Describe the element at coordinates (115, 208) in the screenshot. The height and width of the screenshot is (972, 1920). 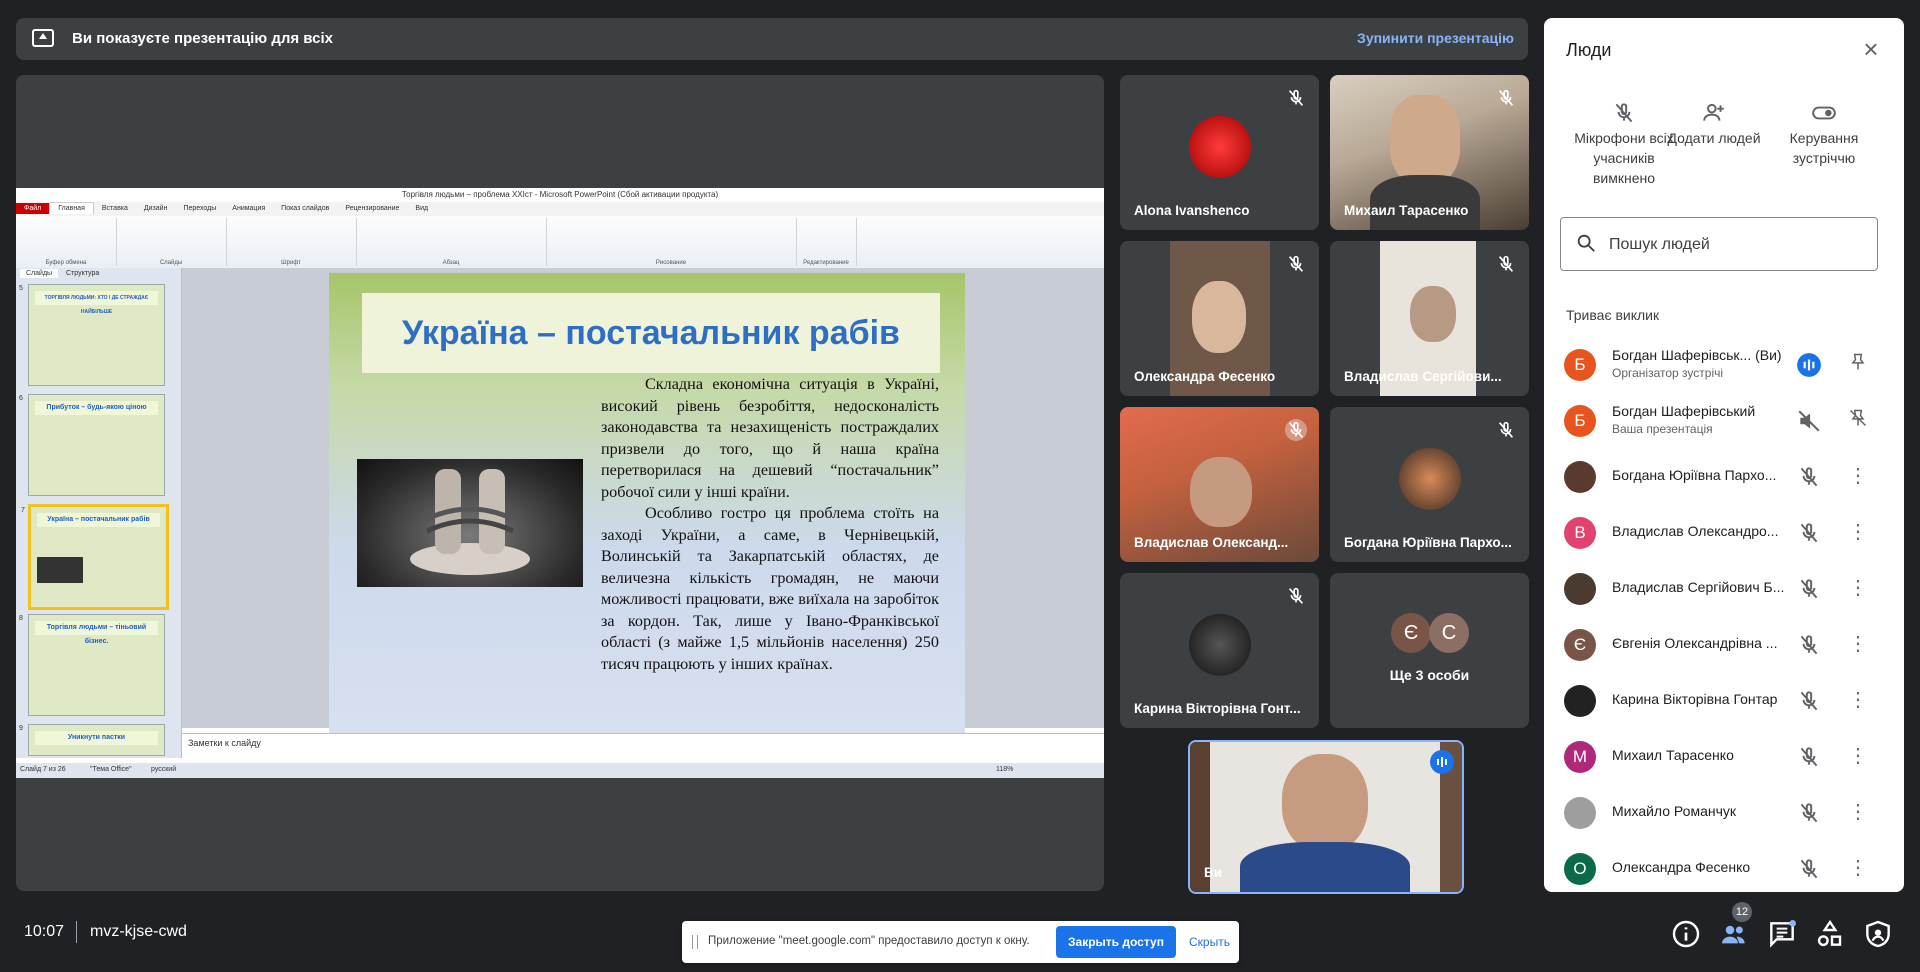
I see `ppt-tab-insert: Вставка` at that location.